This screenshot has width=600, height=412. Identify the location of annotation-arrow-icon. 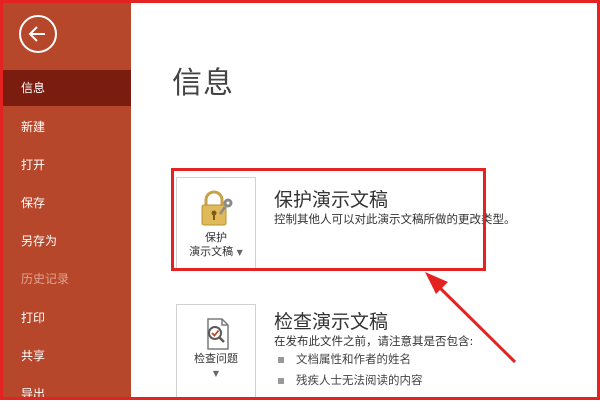
(471, 318).